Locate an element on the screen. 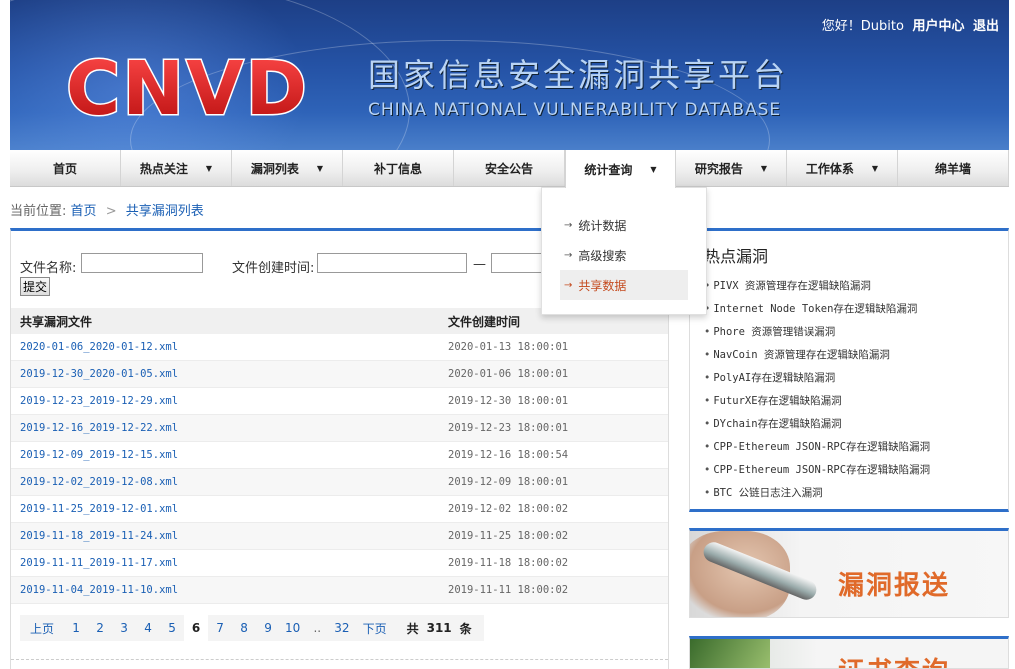  hot-vuln-link: NavCoin 资源管理存在逻辑缺陷漏洞 is located at coordinates (817, 355).